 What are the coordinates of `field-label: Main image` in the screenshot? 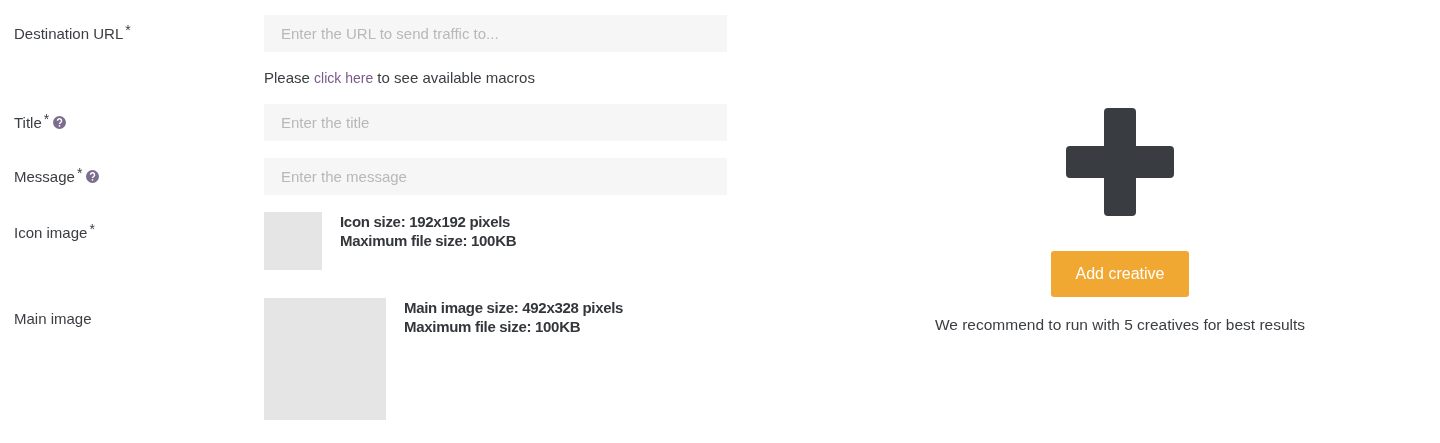 It's located at (53, 318).